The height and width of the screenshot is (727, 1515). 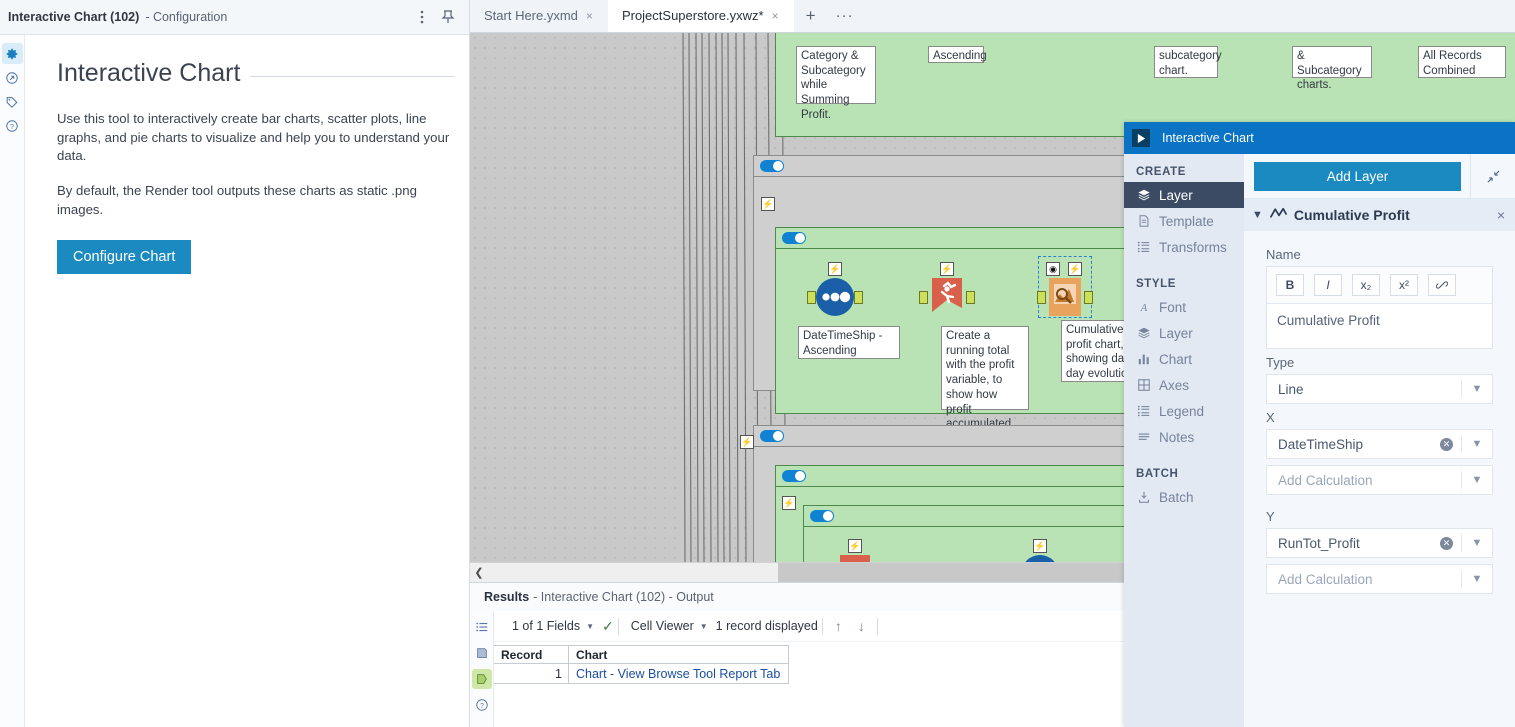 What do you see at coordinates (1184, 221) in the screenshot?
I see `sidebar-item-template: Template` at bounding box center [1184, 221].